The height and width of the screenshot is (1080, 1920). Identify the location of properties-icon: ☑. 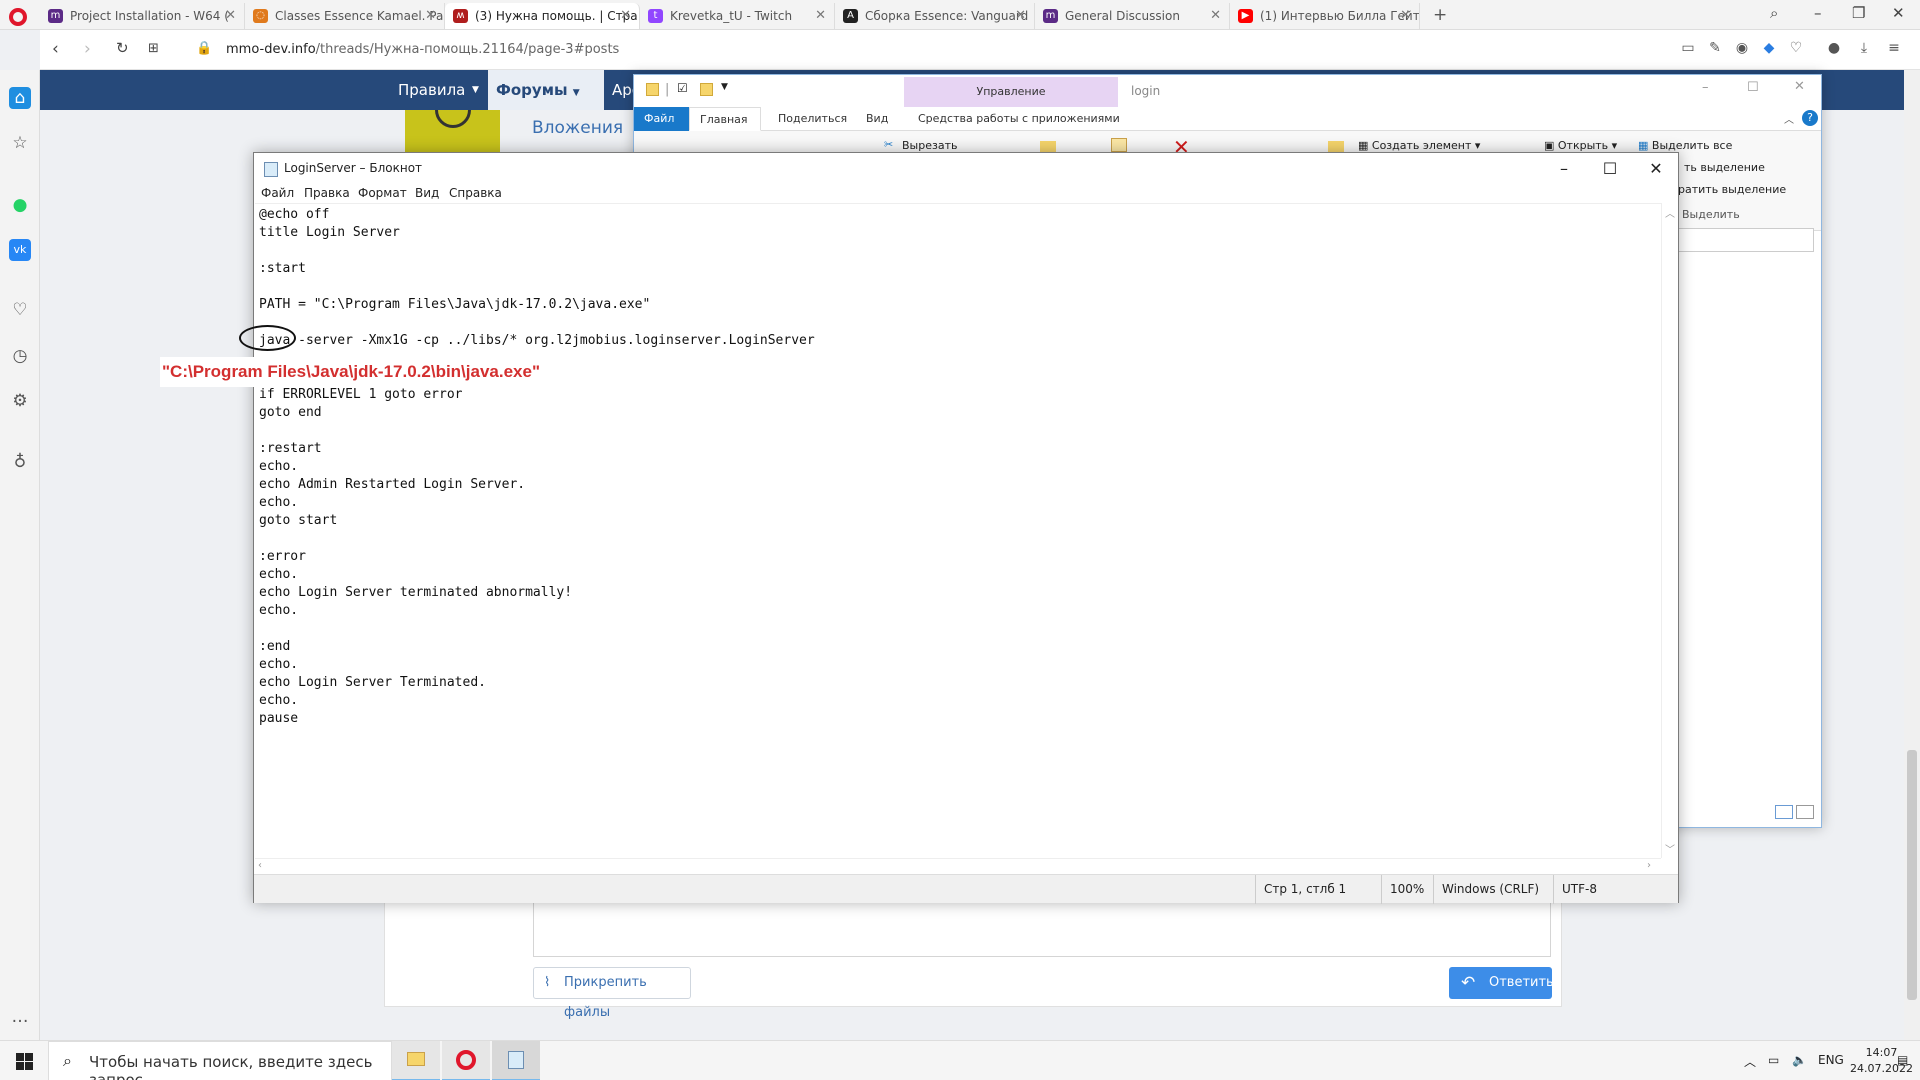
(682, 88).